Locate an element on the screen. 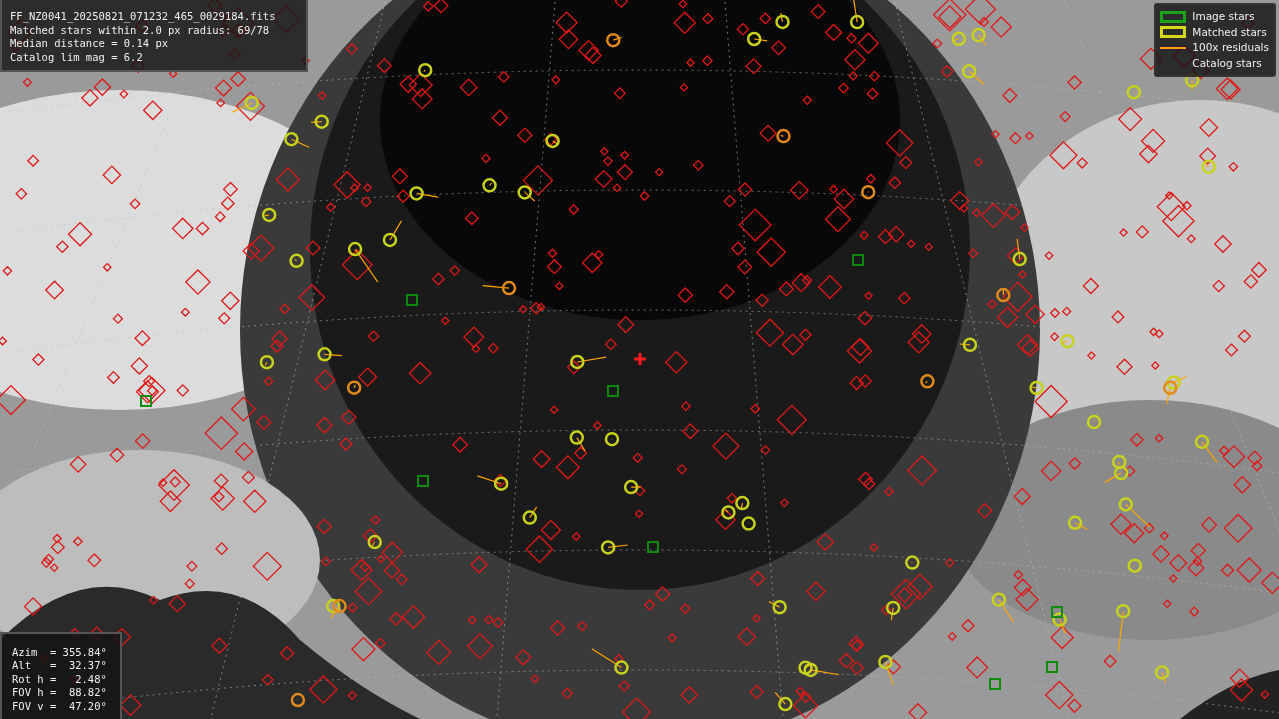 This screenshot has width=1279, height=719. info-text: FF_NZ0041_20250821_071232_465_0029184.fits is located at coordinates (143, 17).